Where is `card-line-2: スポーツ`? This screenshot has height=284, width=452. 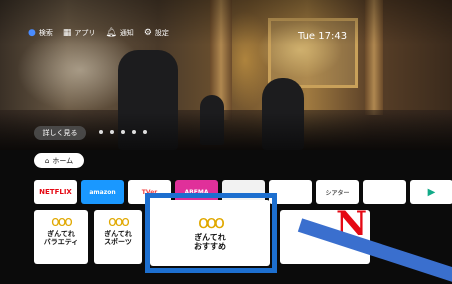
card-line-2: スポーツ is located at coordinates (118, 242).